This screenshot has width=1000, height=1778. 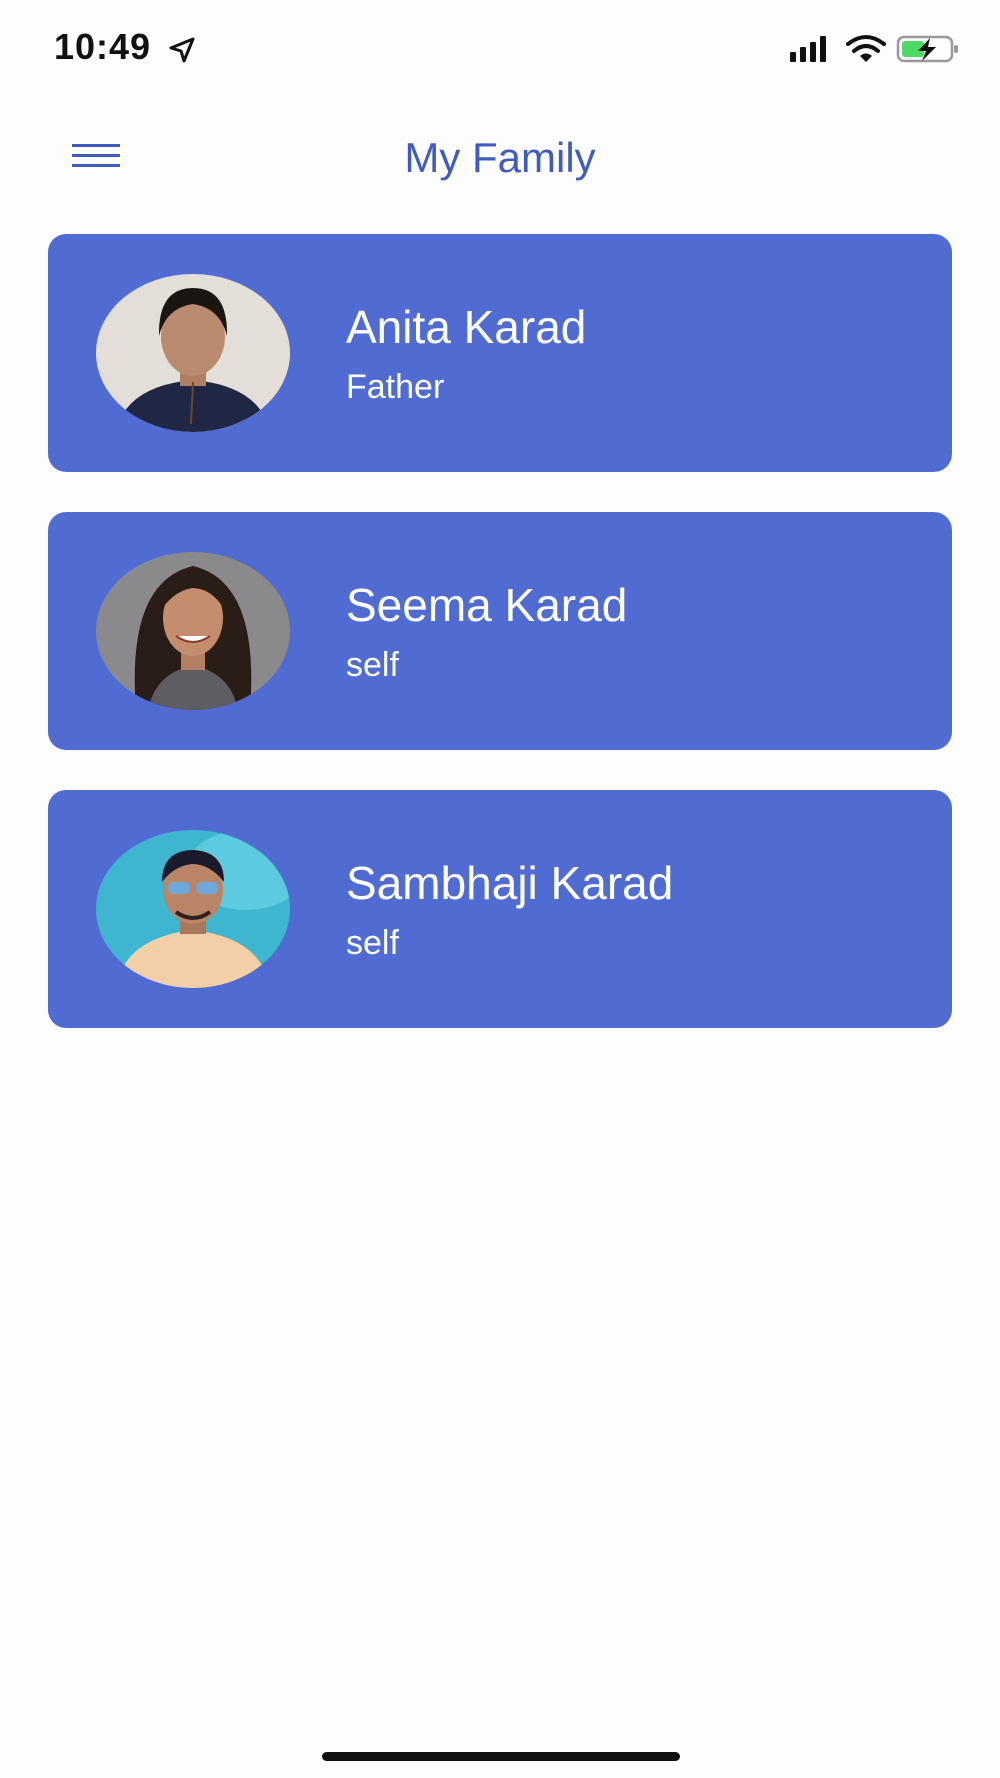 What do you see at coordinates (487, 605) in the screenshot?
I see `member-name: Seema Karad` at bounding box center [487, 605].